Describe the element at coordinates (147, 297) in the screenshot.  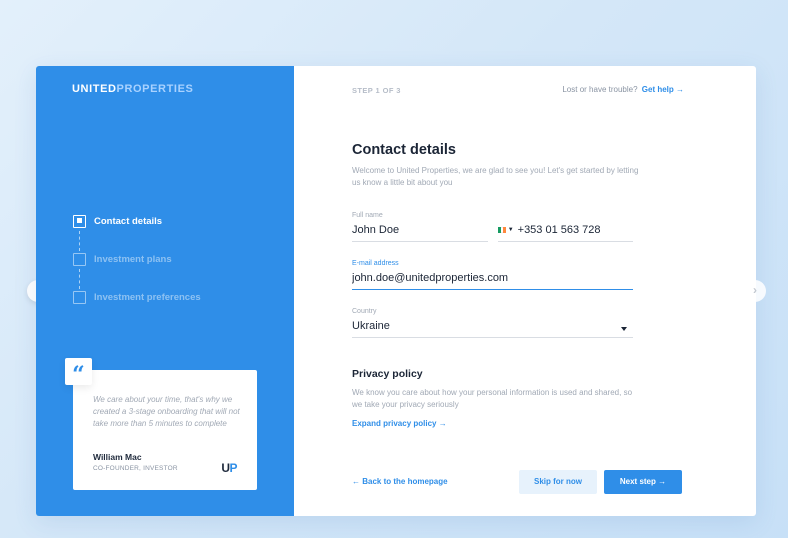
I see `step-label: Investment preferences` at that location.